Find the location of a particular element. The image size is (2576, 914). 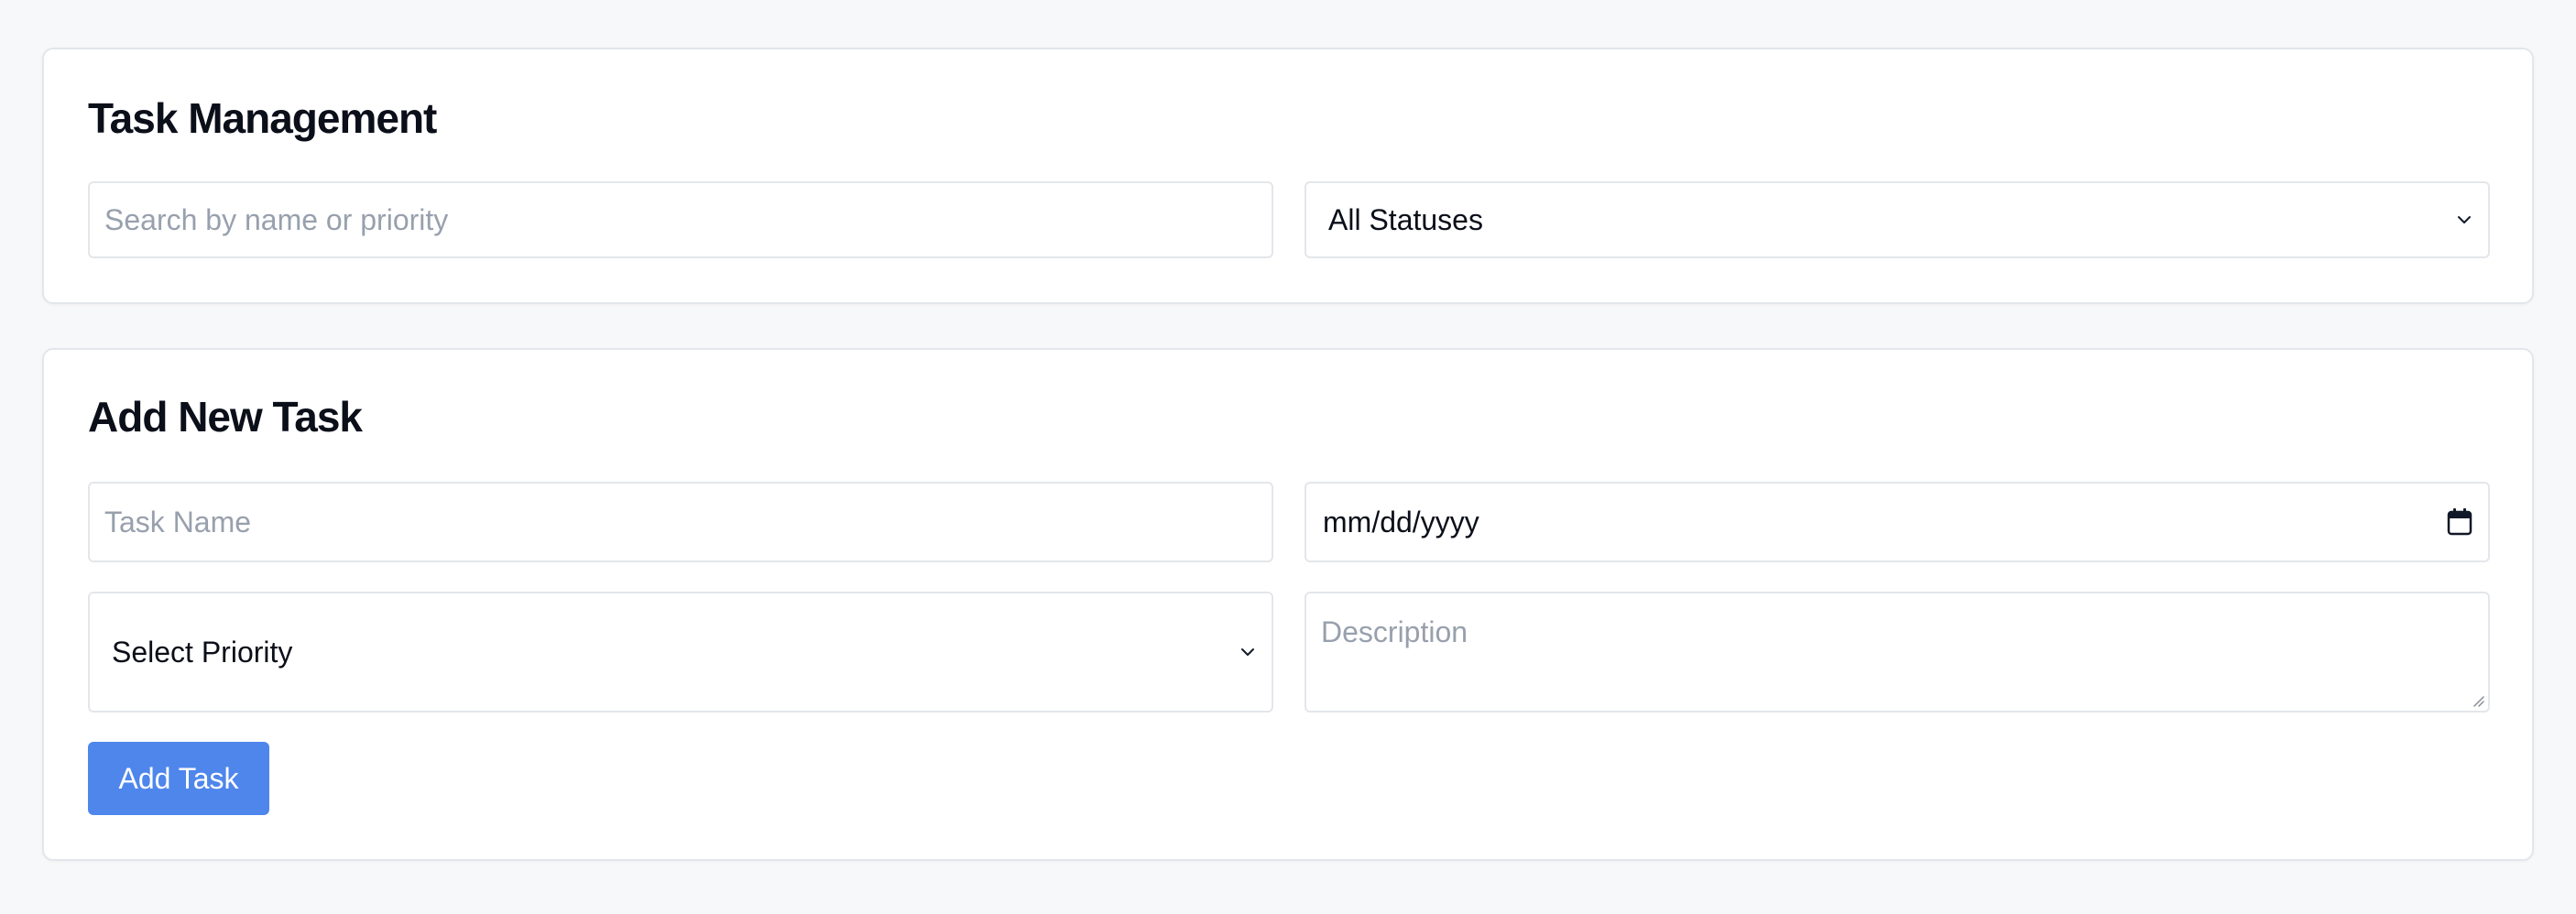

task-name-placeholder: Task Name is located at coordinates (178, 522).